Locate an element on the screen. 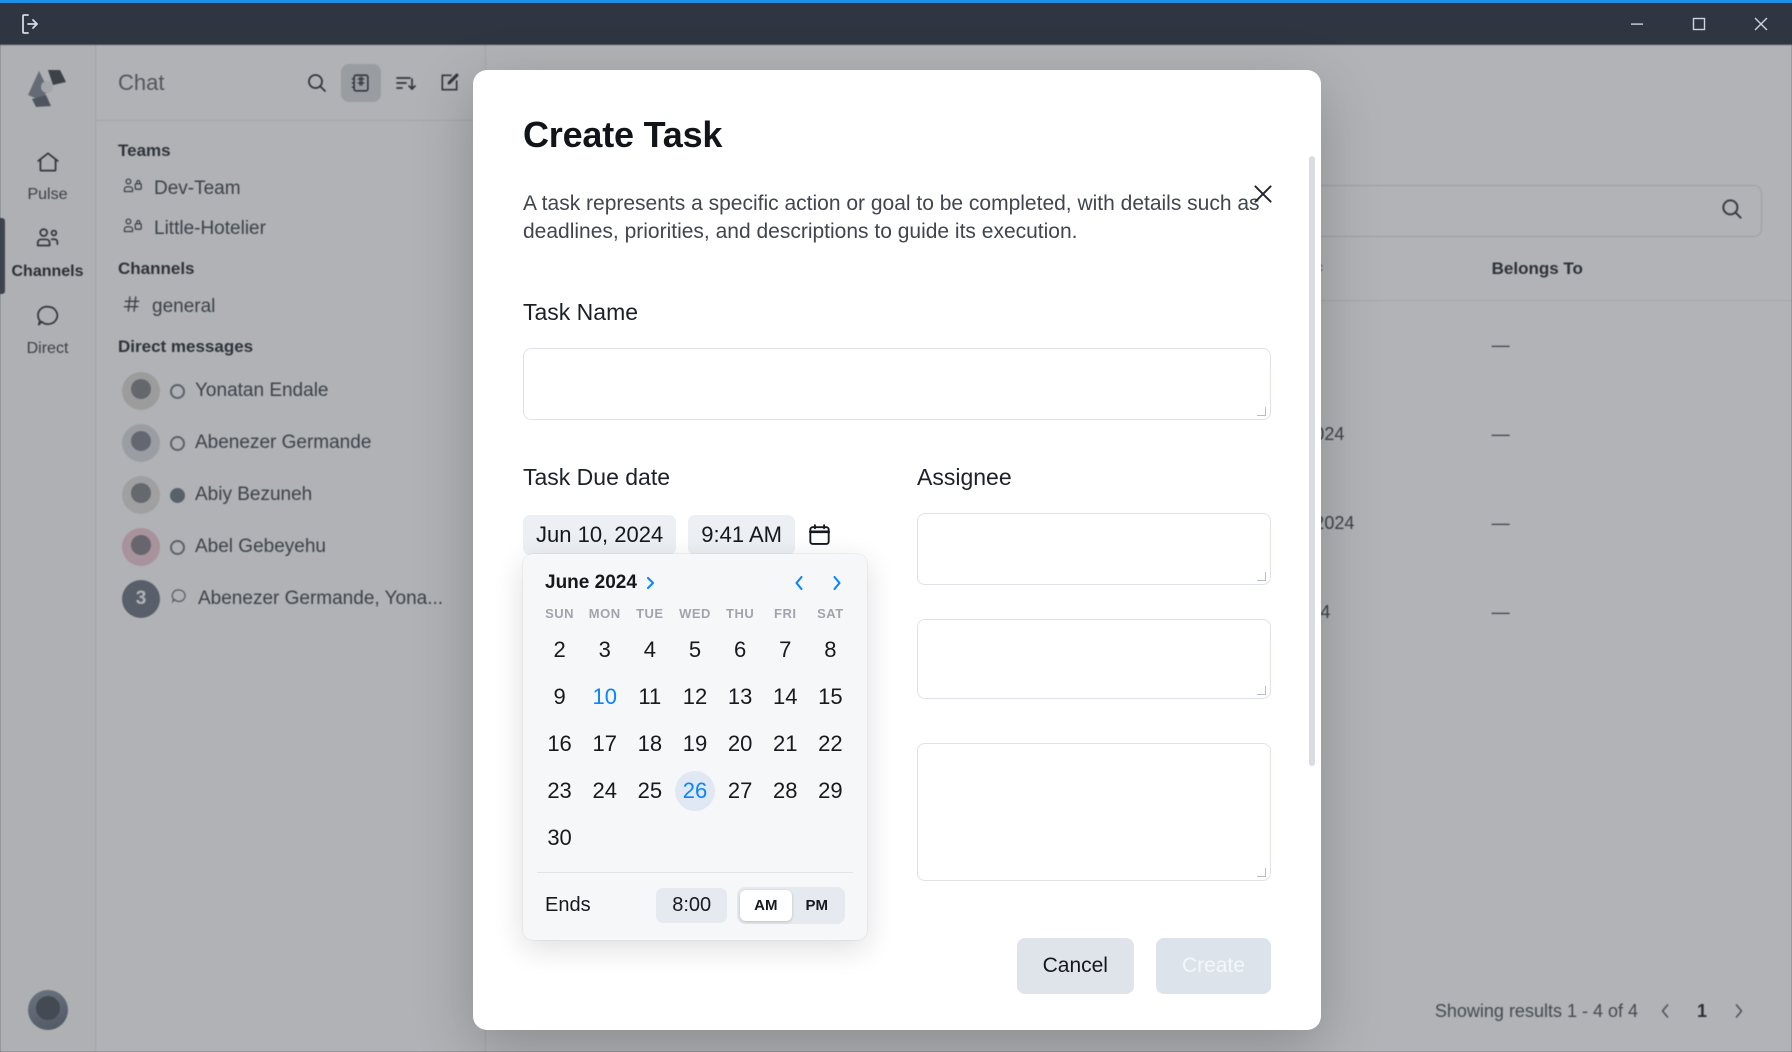 The height and width of the screenshot is (1052, 1792). dialog-scrollbar is located at coordinates (1312, 461).